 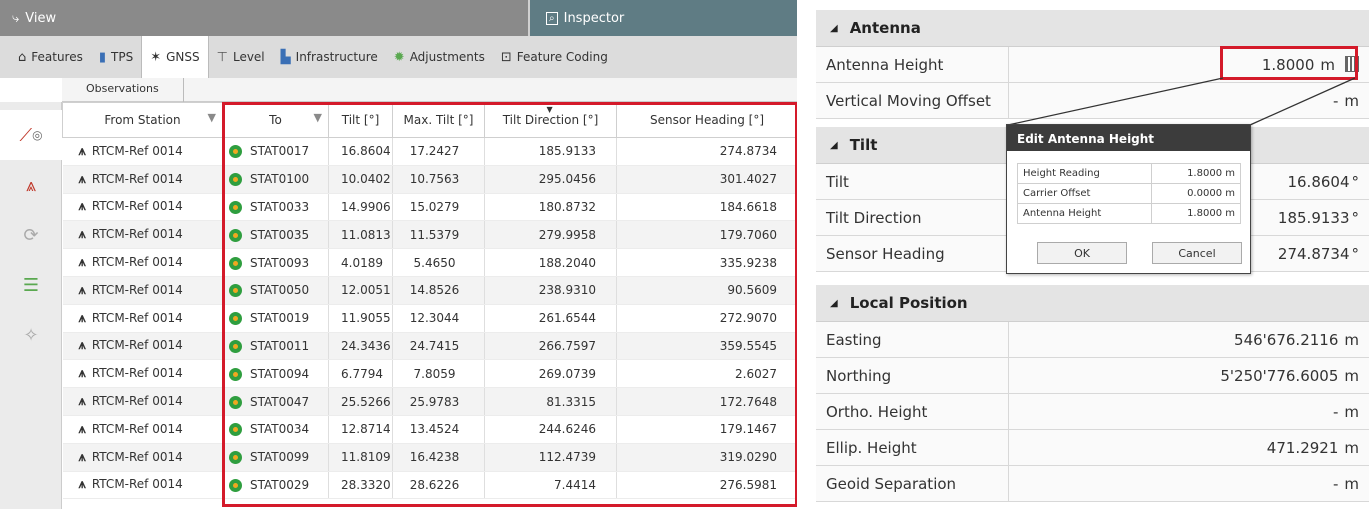 I want to click on breadcrumb: Observations, so click(x=429, y=90).